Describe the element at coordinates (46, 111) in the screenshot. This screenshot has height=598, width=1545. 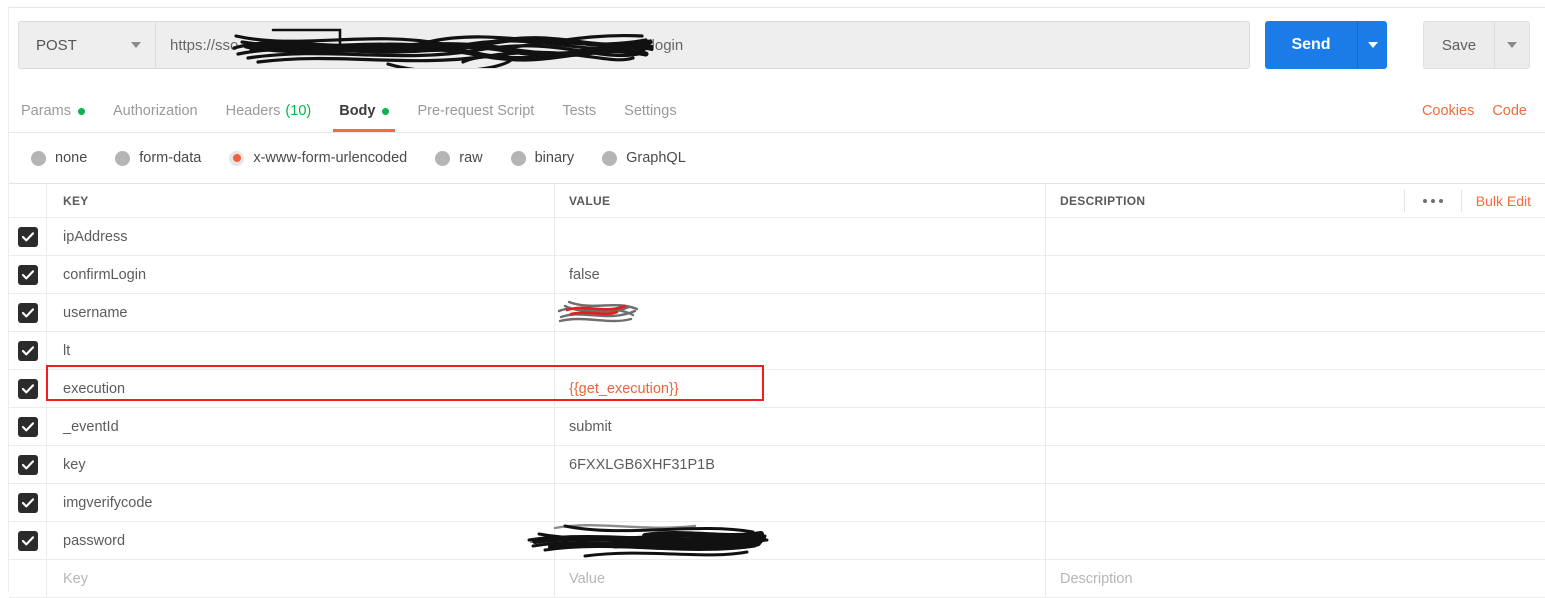
I see `tab-params-label: Params` at that location.